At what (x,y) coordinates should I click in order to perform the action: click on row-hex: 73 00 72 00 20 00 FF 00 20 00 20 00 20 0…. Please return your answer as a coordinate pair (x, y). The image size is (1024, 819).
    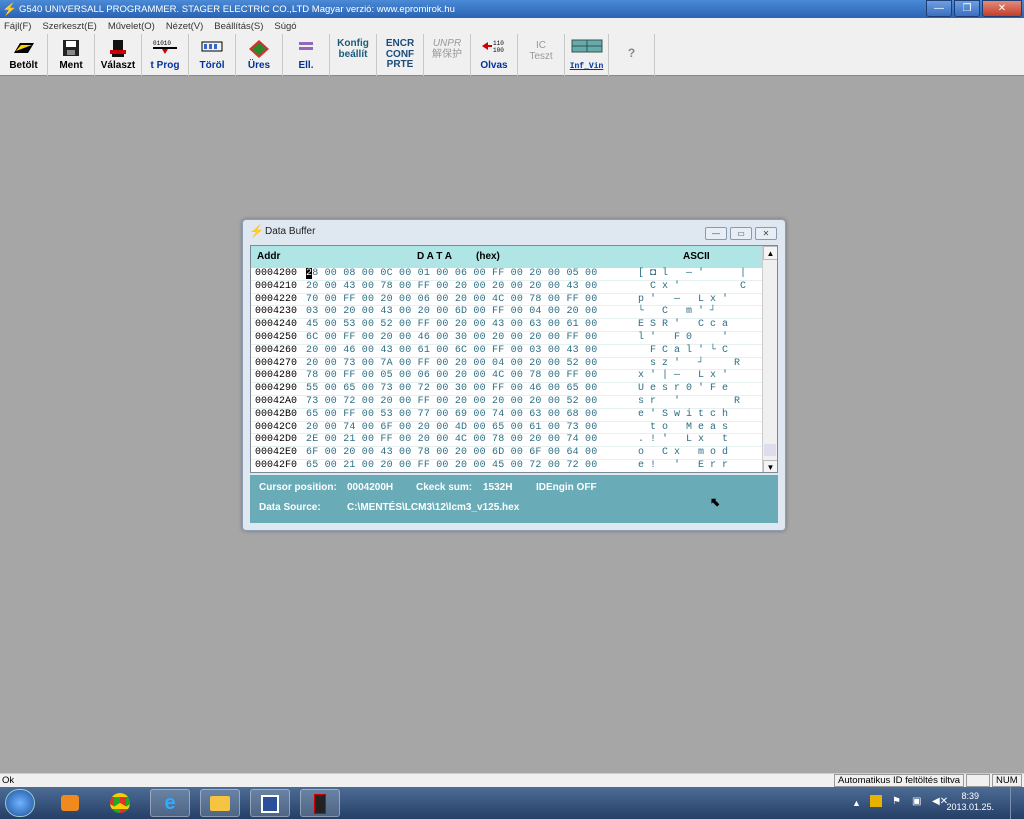
    Looking at the image, I should click on (451, 402).